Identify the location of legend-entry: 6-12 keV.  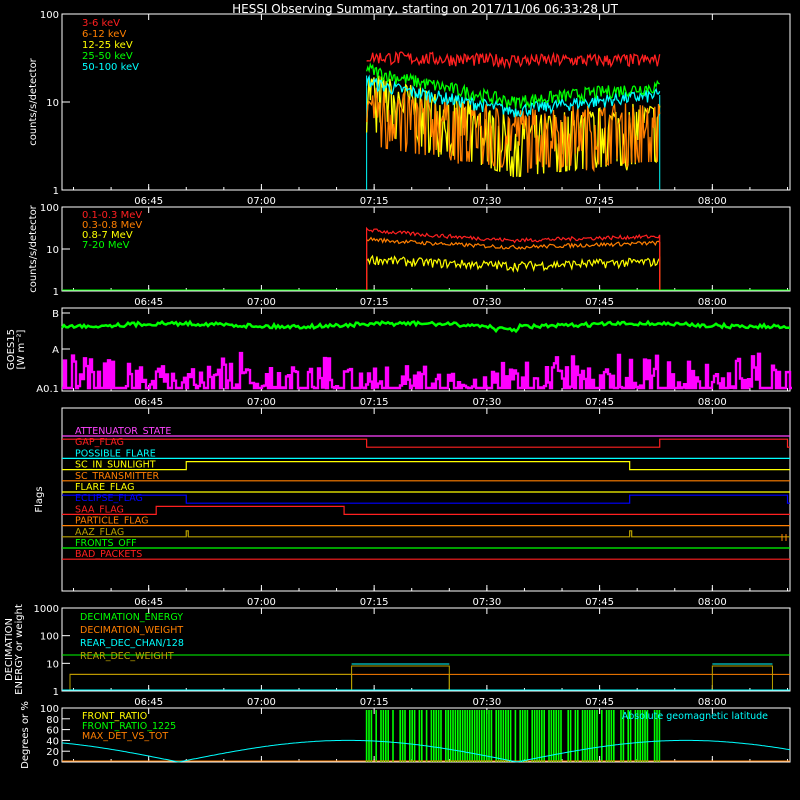
(104, 34).